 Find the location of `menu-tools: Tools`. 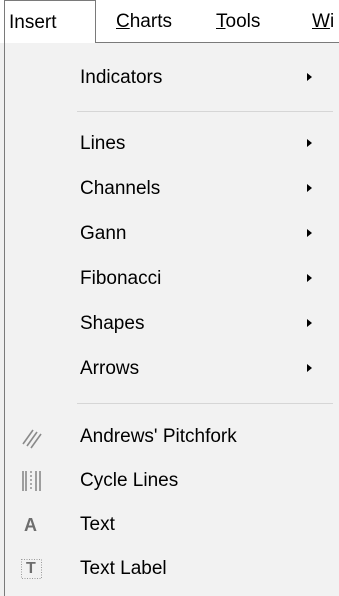

menu-tools: Tools is located at coordinates (238, 21).